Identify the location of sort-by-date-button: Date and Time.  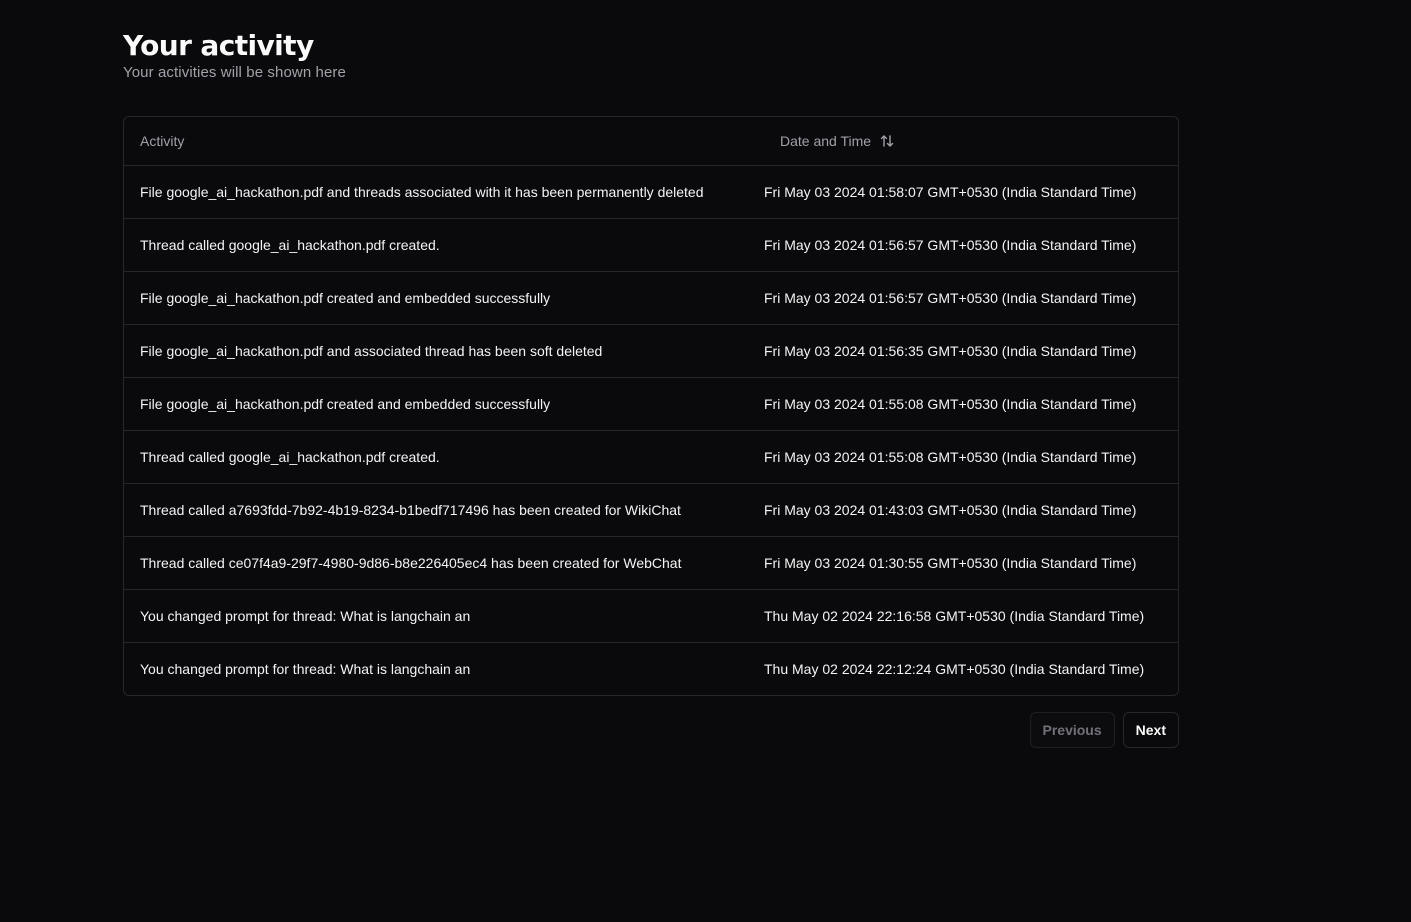
(837, 141).